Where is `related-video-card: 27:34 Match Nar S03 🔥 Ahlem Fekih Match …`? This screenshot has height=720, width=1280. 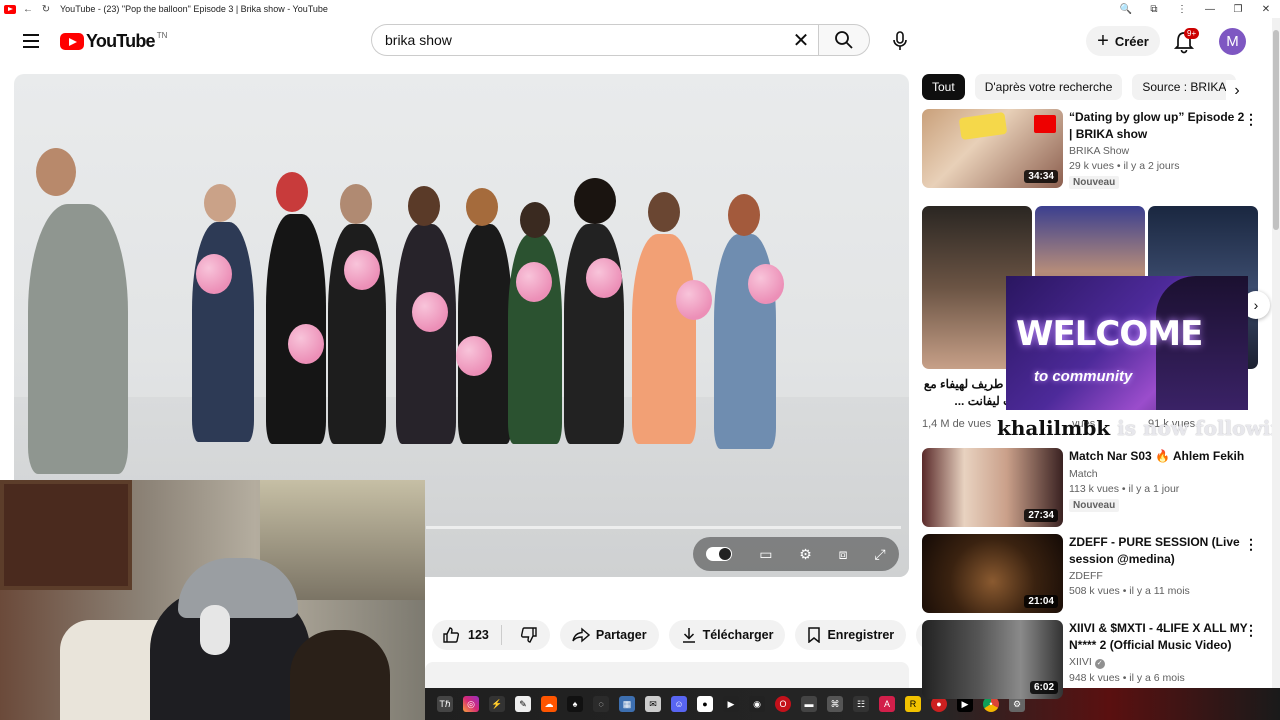
related-video-card: 27:34 Match Nar S03 🔥 Ahlem Fekih Match … is located at coordinates (1092, 488).